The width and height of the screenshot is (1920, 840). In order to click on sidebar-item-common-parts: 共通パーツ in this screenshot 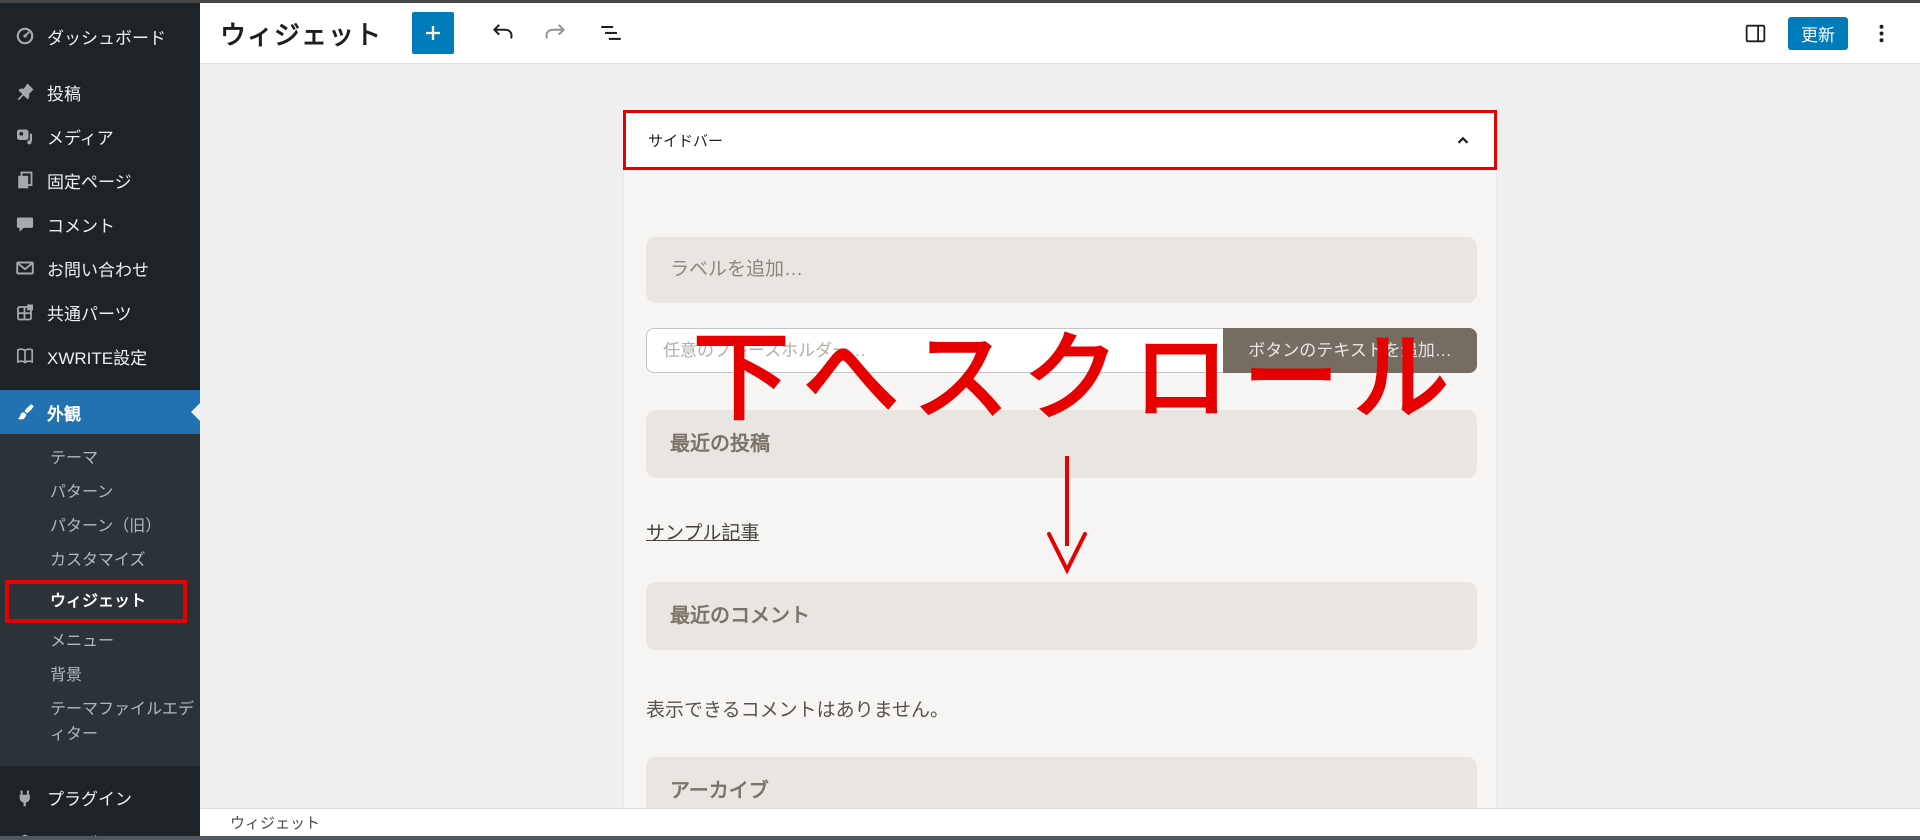, I will do `click(100, 312)`.